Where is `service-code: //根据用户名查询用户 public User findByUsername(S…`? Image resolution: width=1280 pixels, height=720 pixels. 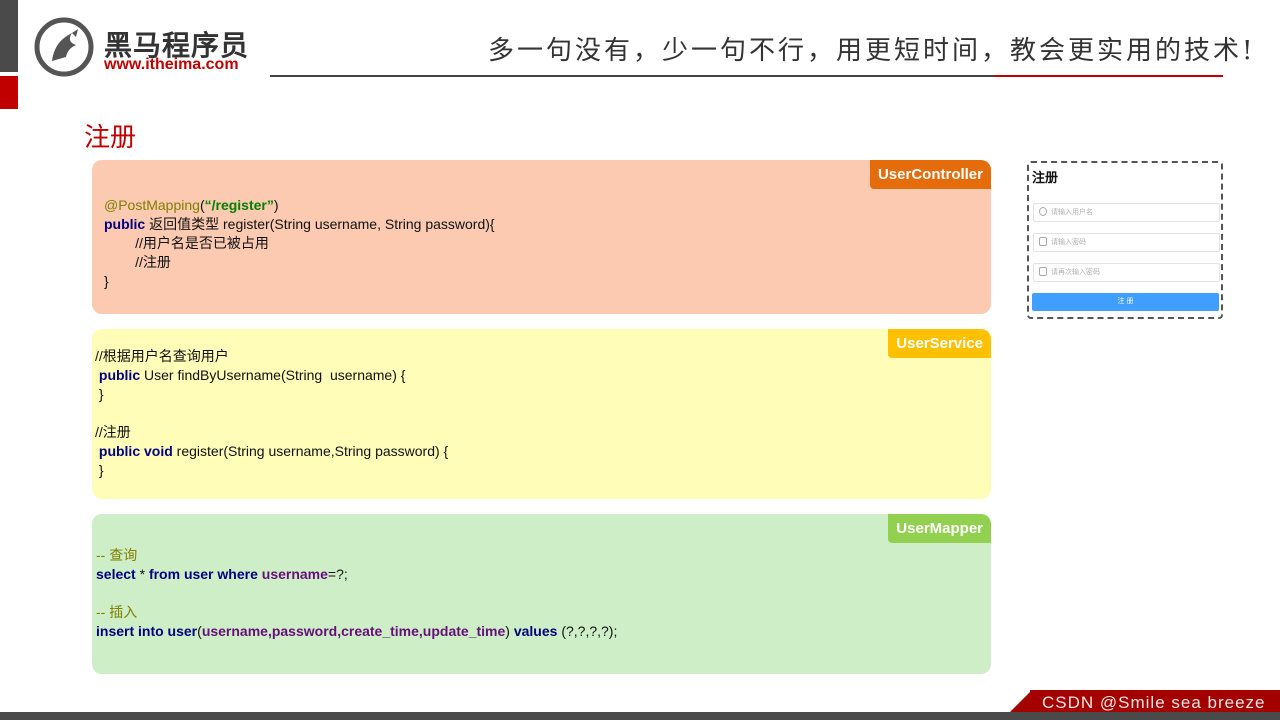
service-code: //根据用户名查询用户 public User findByUsername(S… is located at coordinates (271, 413).